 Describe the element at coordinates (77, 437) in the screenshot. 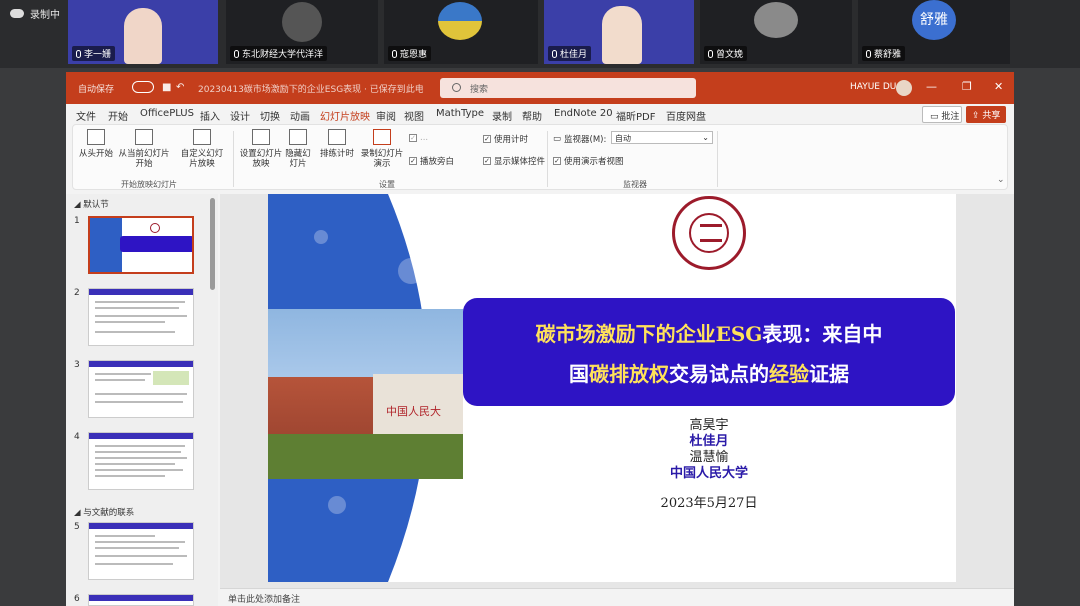

I see `slide-number: 4` at that location.